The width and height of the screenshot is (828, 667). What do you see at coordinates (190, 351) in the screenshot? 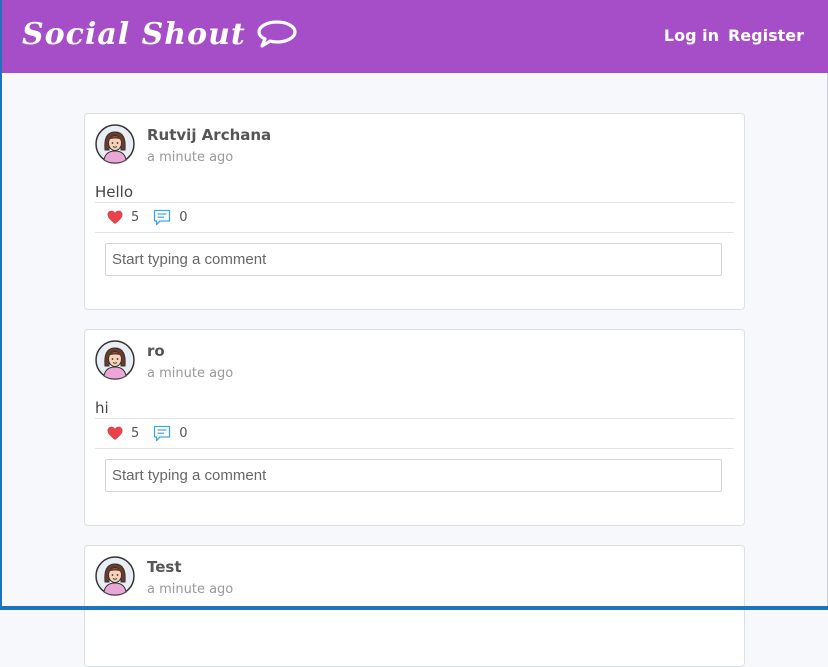
I see `post-author: ro` at bounding box center [190, 351].